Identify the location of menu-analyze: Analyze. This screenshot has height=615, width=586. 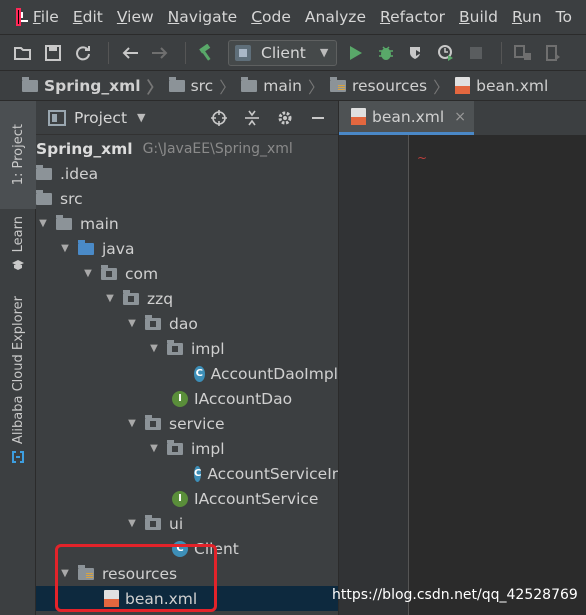
(335, 17).